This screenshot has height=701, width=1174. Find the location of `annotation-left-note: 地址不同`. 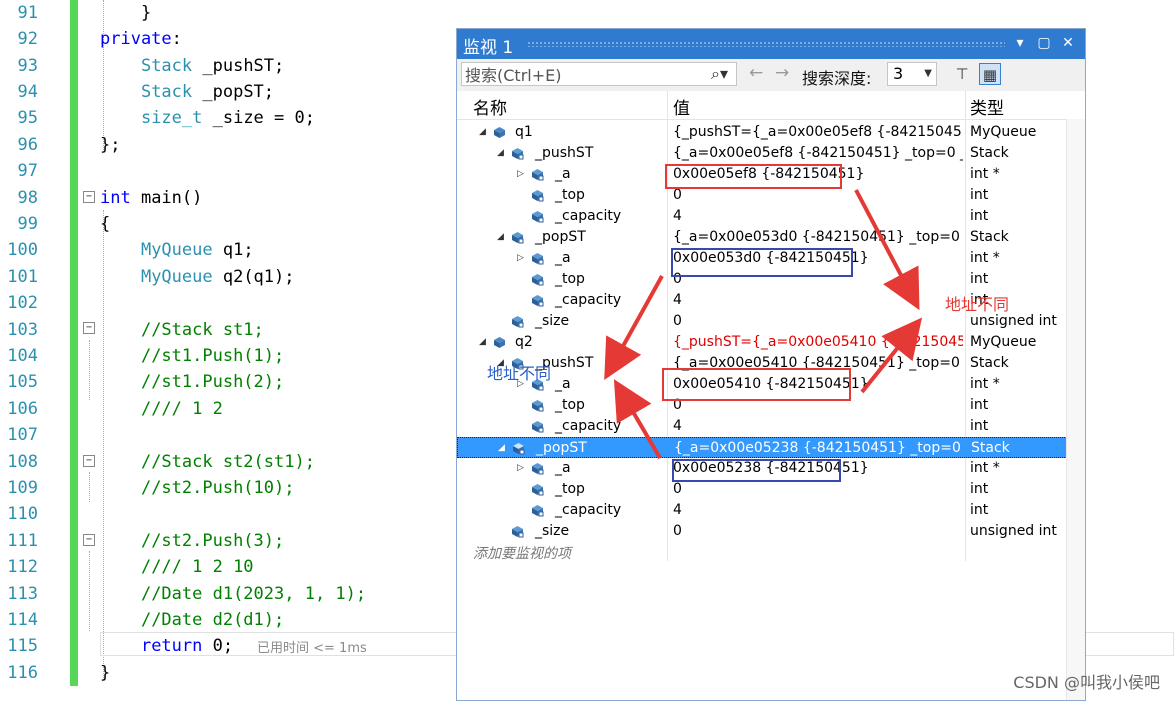

annotation-left-note: 地址不同 is located at coordinates (519, 373).